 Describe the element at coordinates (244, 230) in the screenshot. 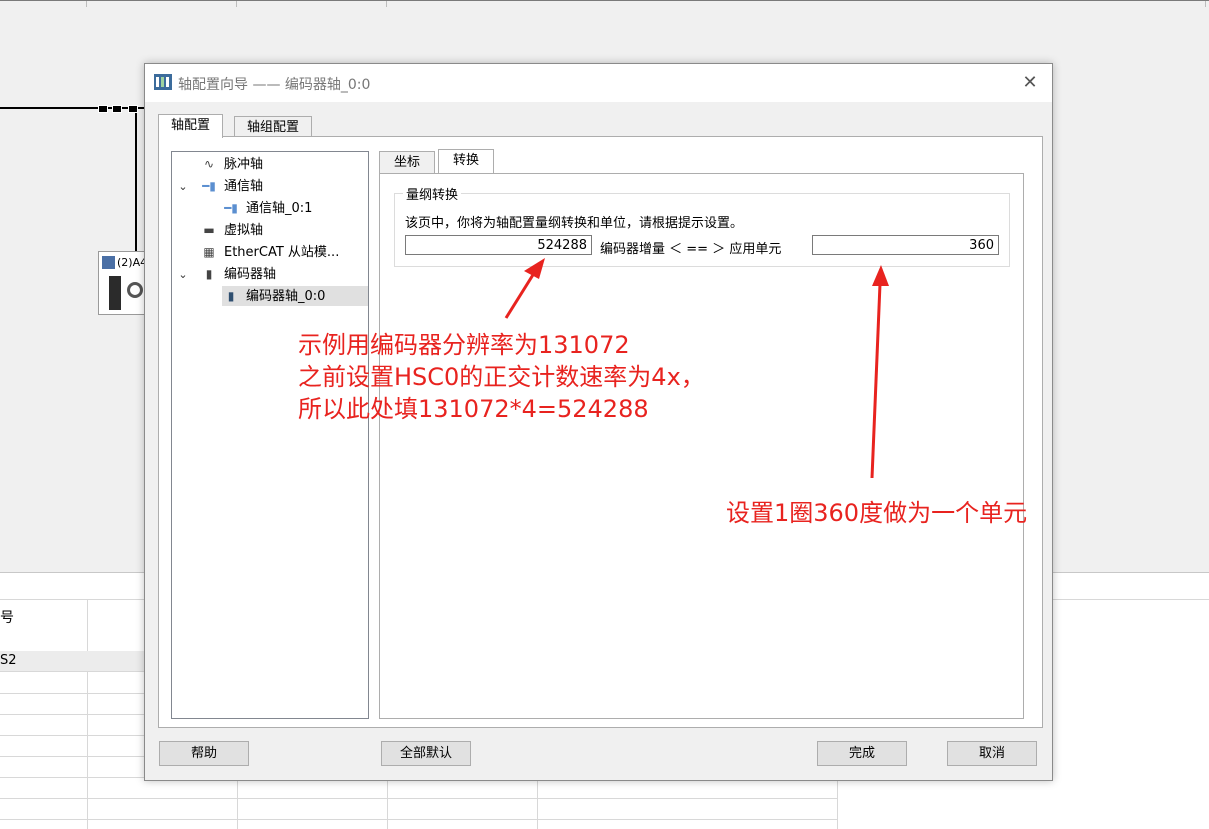

I see `tree-item-label: 虚拟轴` at that location.